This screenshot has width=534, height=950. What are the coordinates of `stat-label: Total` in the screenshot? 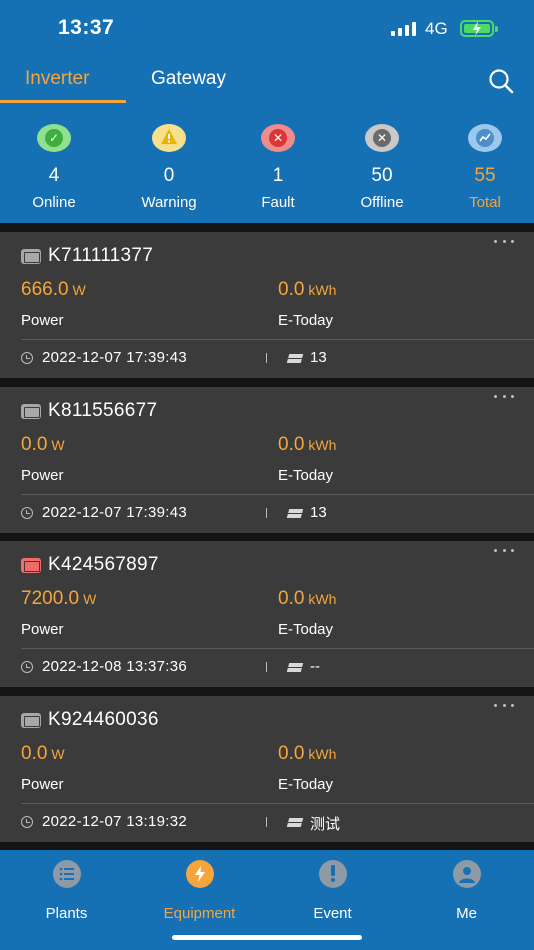 It's located at (485, 202).